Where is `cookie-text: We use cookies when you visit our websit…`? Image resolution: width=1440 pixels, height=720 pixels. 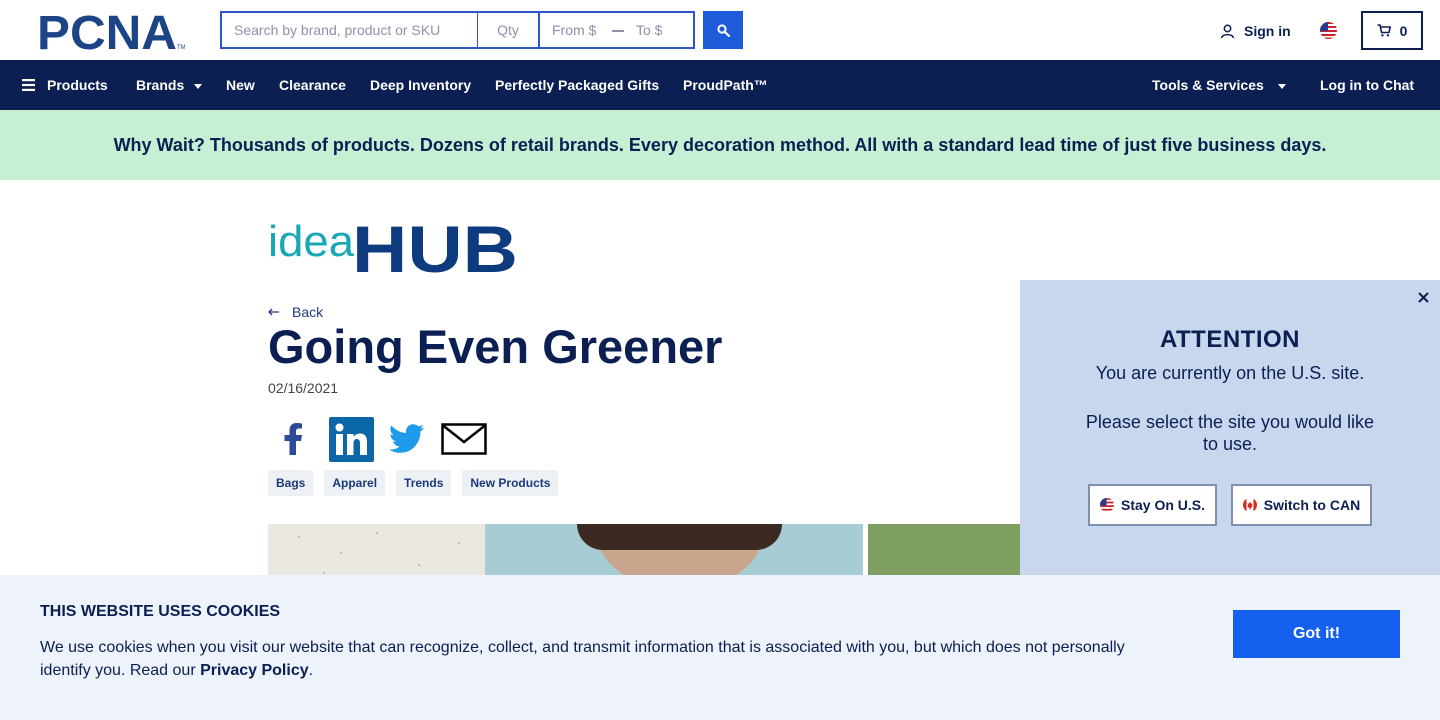
cookie-text: We use cookies when you visit our websit… is located at coordinates (600, 659).